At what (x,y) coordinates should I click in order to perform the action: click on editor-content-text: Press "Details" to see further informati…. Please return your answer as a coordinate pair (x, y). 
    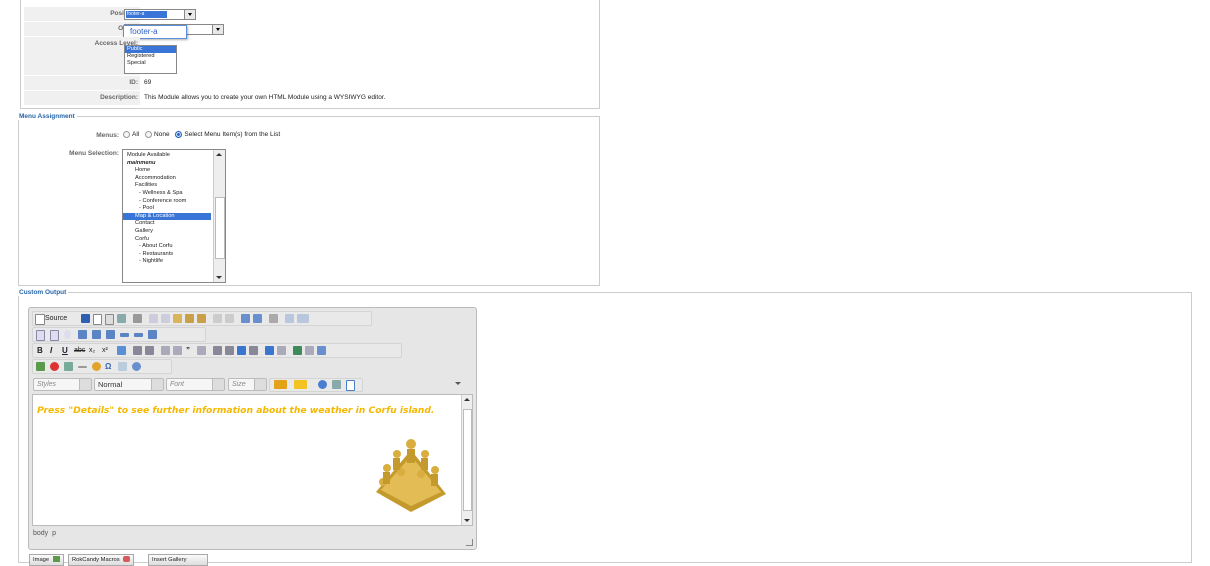
    Looking at the image, I should click on (235, 410).